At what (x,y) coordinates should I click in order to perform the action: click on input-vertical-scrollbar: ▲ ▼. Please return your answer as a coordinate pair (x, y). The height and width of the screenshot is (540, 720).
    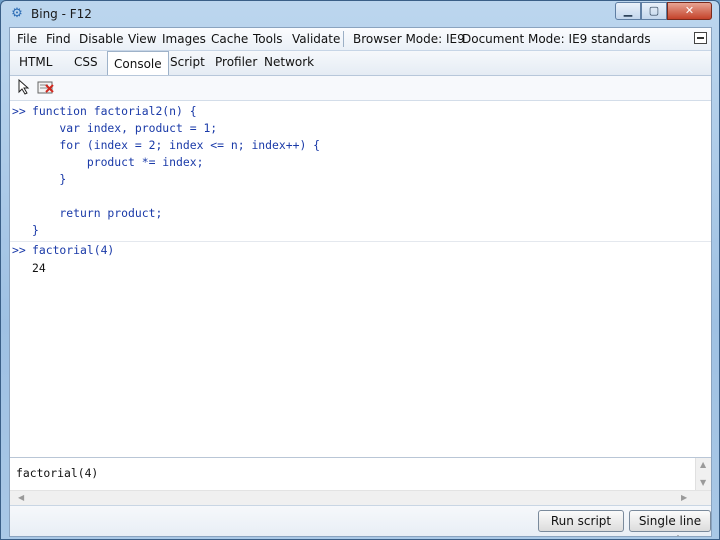
    Looking at the image, I should click on (703, 474).